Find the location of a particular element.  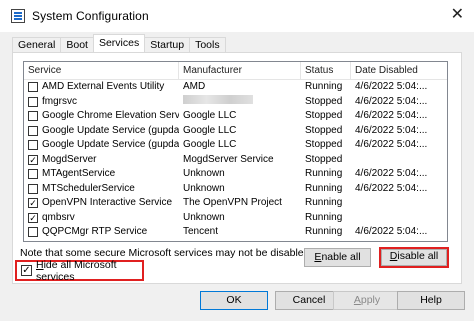

tab-tools: Tools is located at coordinates (207, 44).